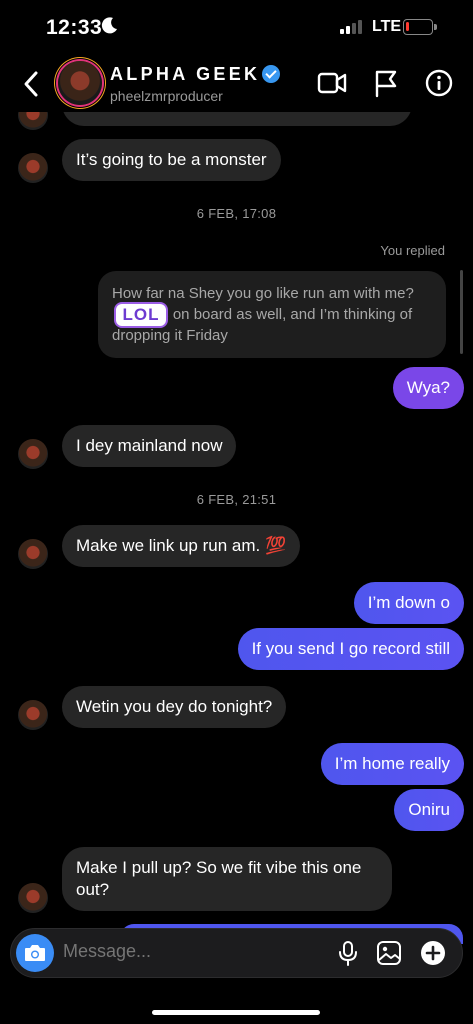  I want to click on outgoing-reply: Wya?, so click(428, 388).